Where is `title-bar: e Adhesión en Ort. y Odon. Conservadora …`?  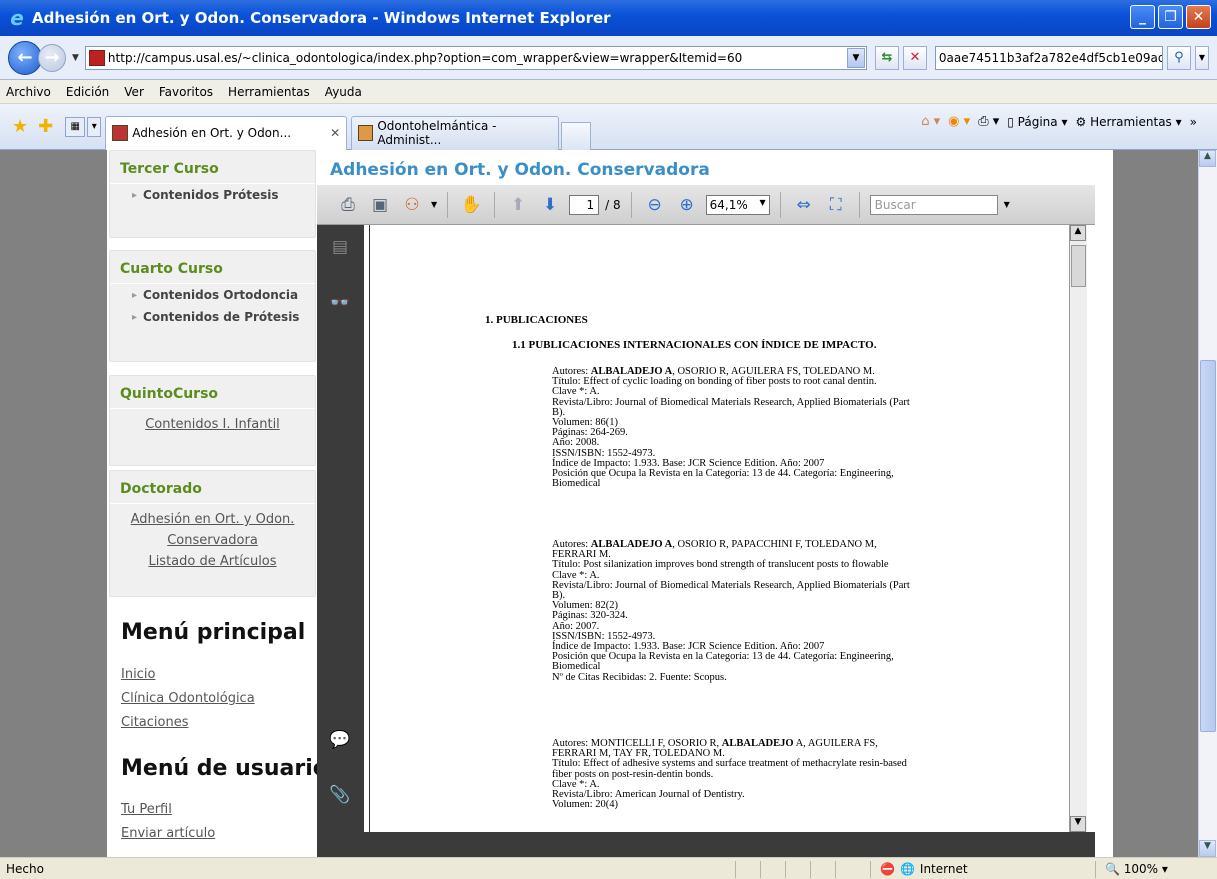 title-bar: e Adhesión en Ort. y Odon. Conservadora … is located at coordinates (608, 18).